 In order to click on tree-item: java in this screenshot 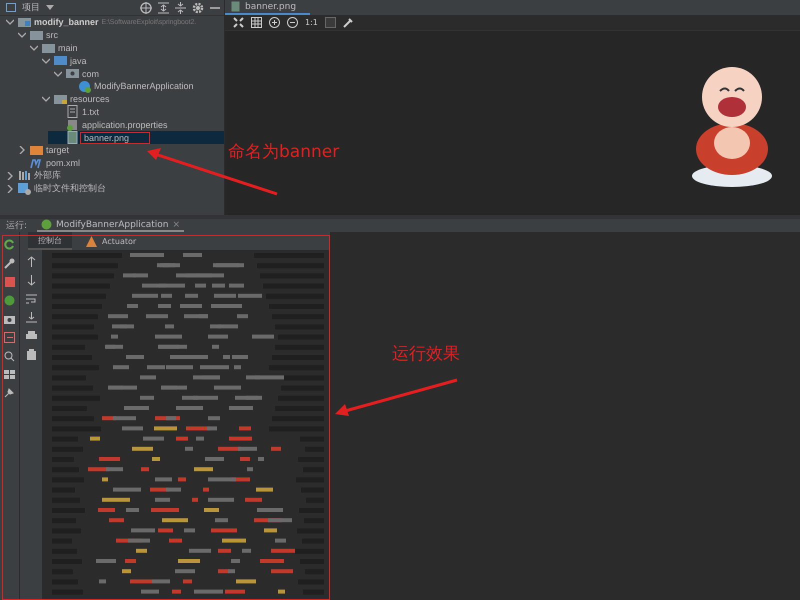, I will do `click(130, 61)`.